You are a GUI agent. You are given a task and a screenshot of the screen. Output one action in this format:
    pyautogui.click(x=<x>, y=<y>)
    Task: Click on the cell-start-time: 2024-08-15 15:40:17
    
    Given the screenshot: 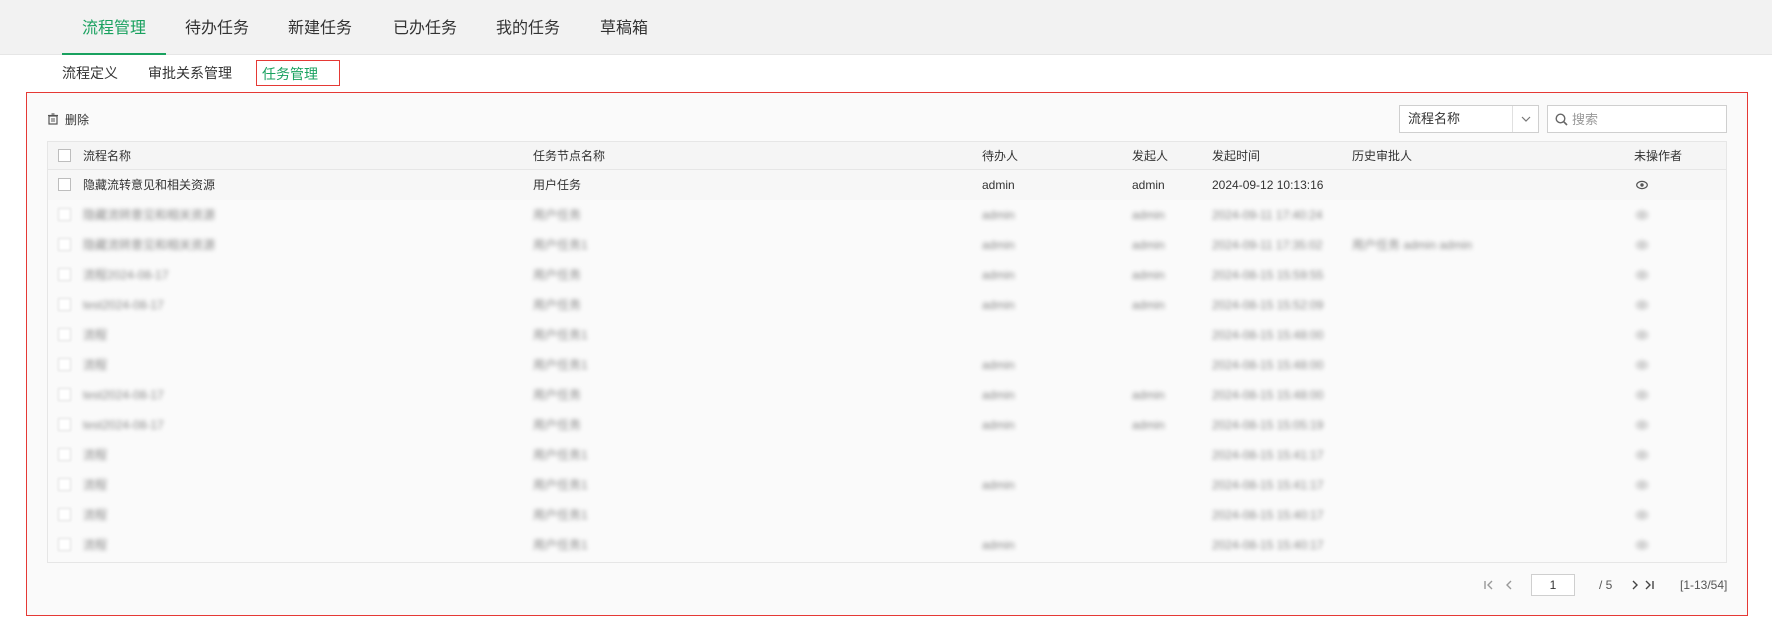 What is the action you would take?
    pyautogui.click(x=1268, y=545)
    